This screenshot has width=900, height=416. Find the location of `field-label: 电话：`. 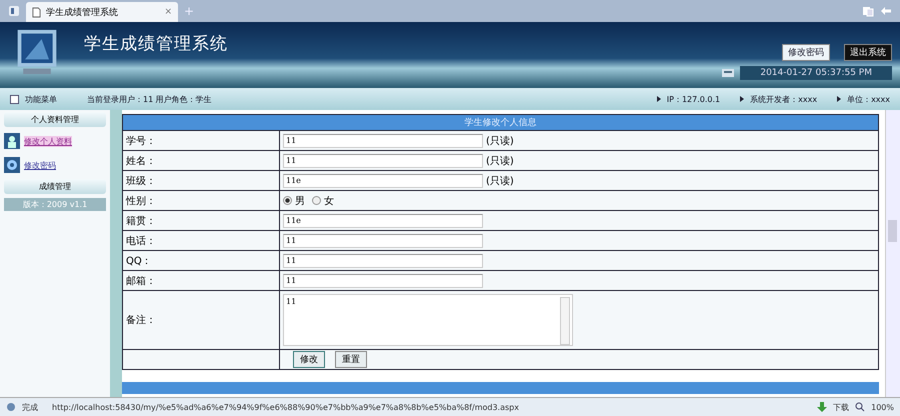

field-label: 电话： is located at coordinates (201, 240).